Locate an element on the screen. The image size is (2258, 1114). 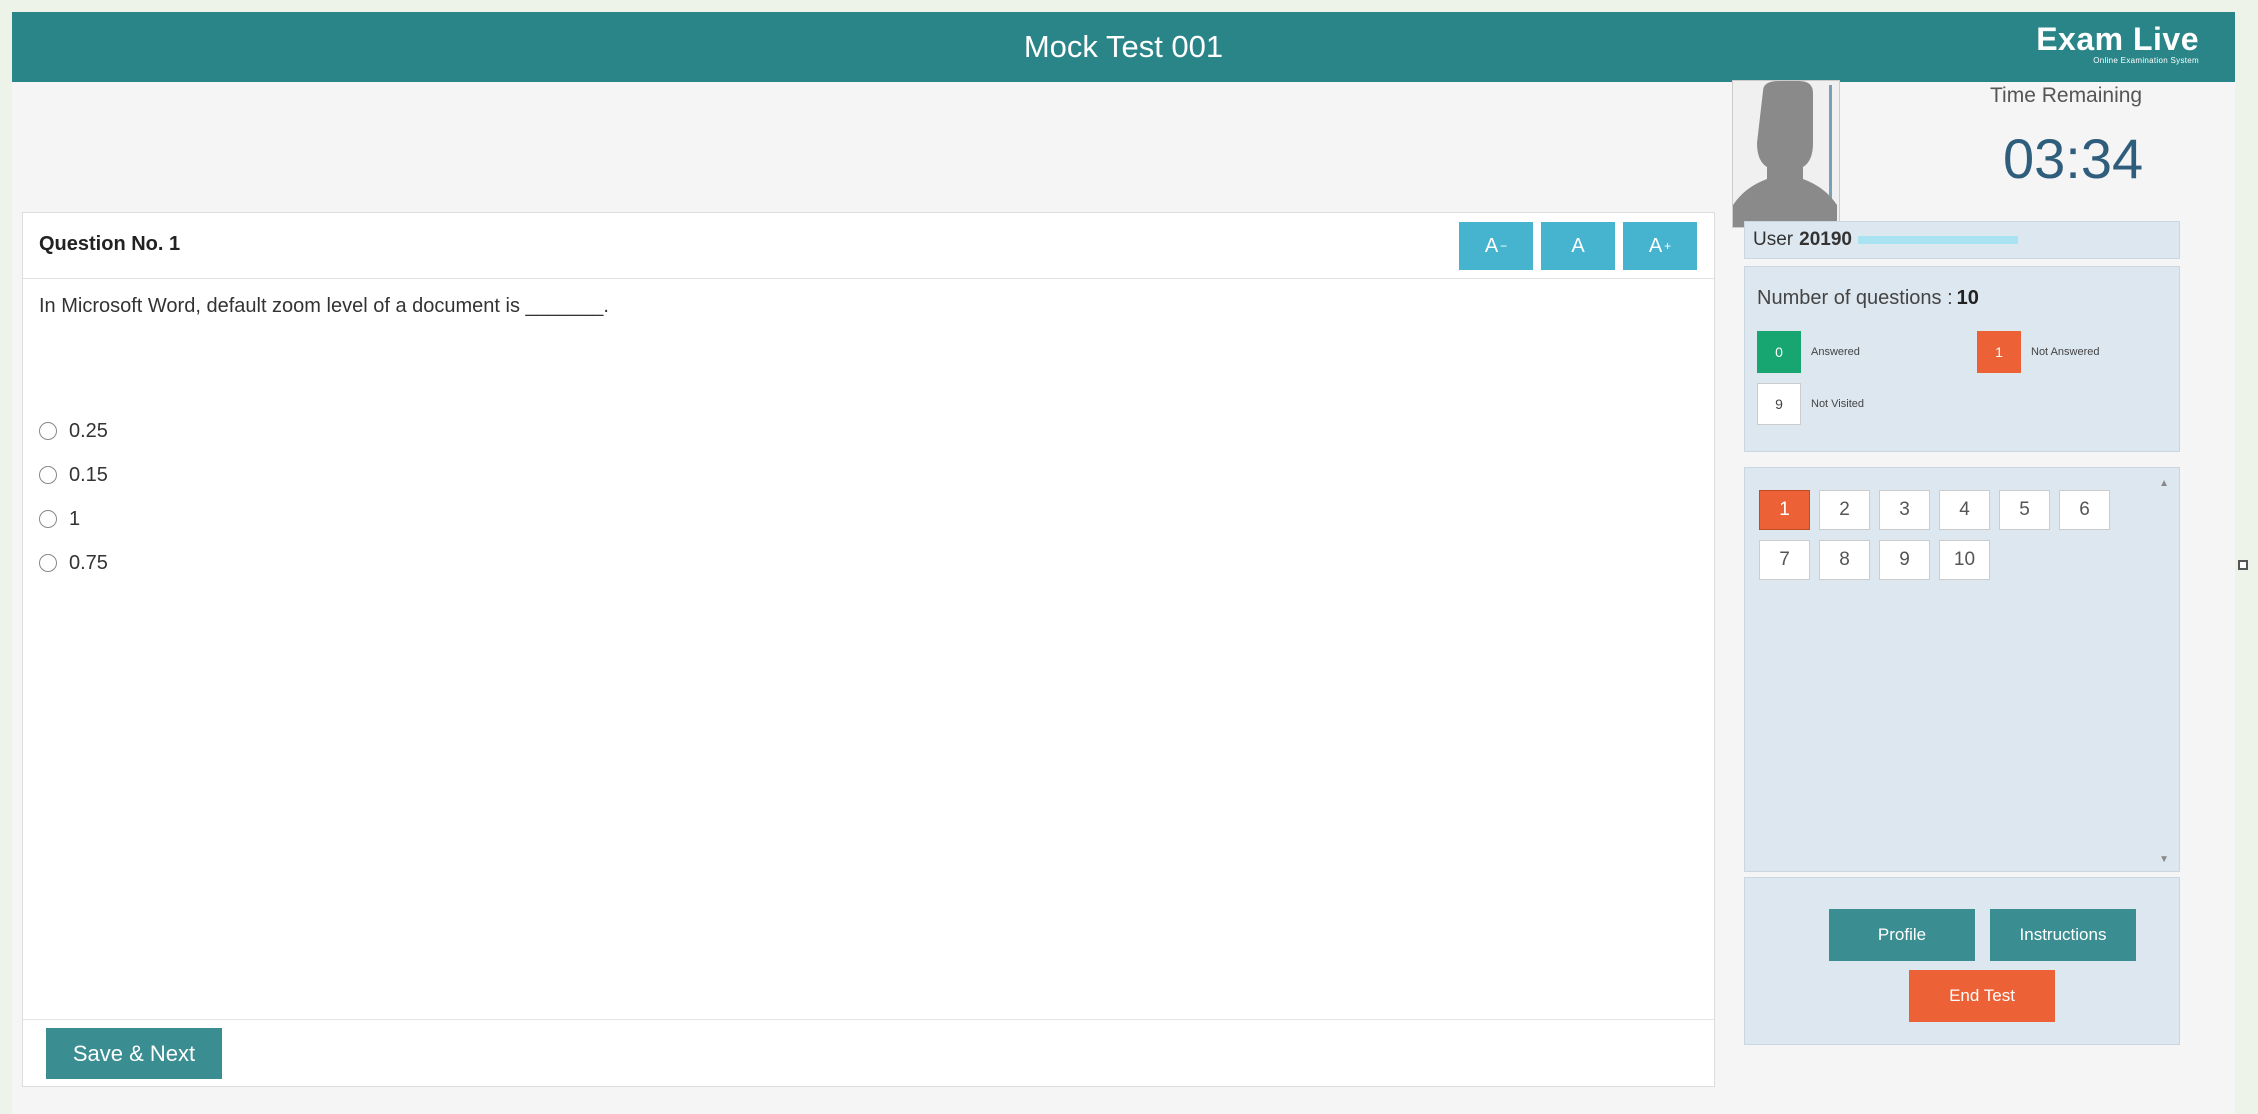
answered-count: 0 is located at coordinates (1779, 352).